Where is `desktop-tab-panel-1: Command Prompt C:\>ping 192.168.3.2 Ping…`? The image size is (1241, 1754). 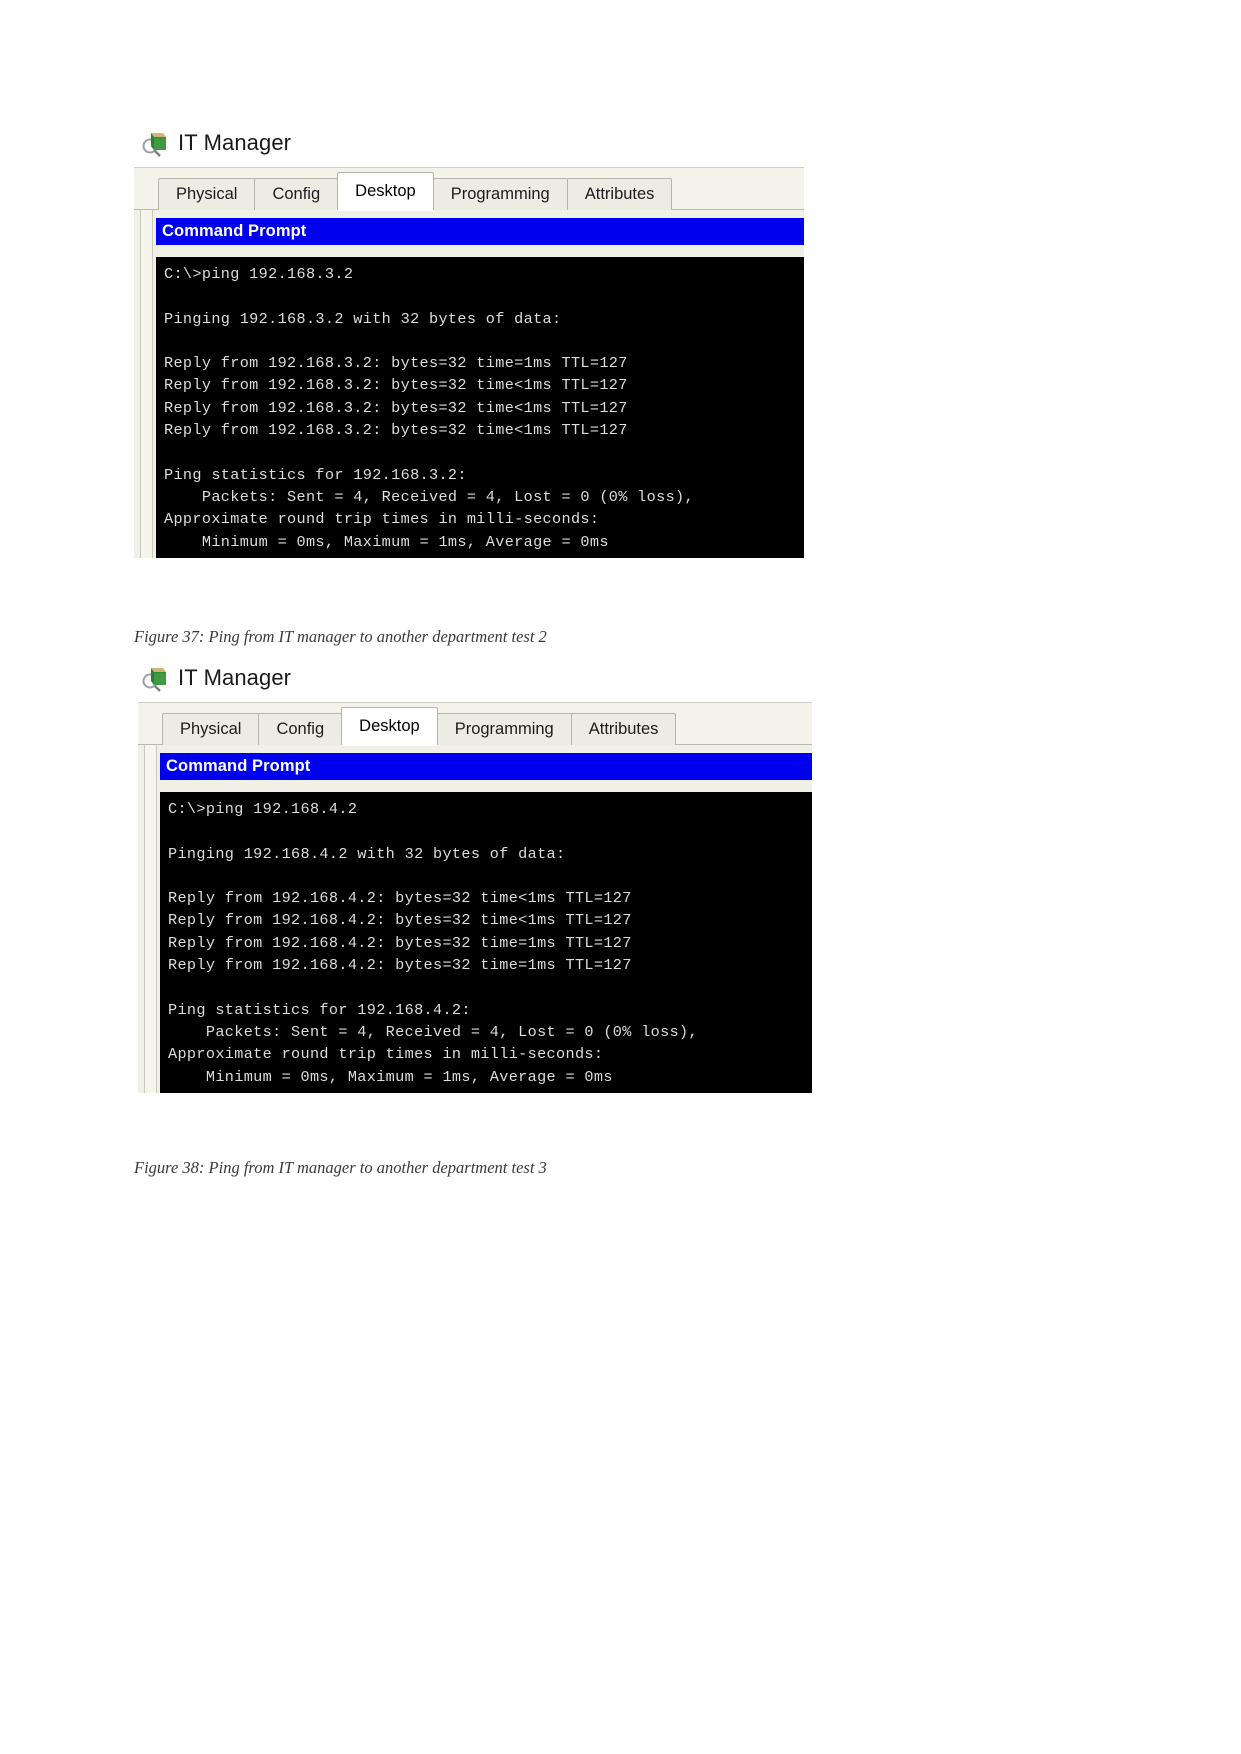 desktop-tab-panel-1: Command Prompt C:\>ping 192.168.3.2 Ping… is located at coordinates (469, 384).